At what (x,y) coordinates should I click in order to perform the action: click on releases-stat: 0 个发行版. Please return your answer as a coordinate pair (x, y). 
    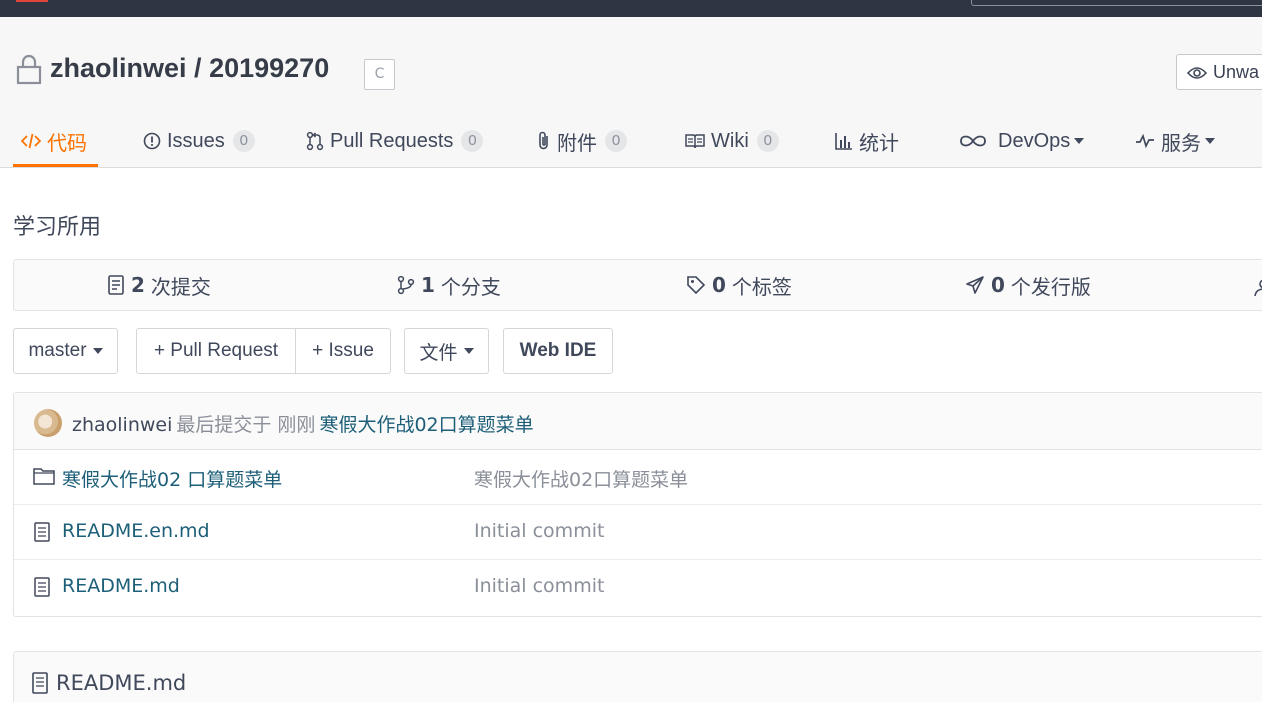
    Looking at the image, I should click on (1028, 285).